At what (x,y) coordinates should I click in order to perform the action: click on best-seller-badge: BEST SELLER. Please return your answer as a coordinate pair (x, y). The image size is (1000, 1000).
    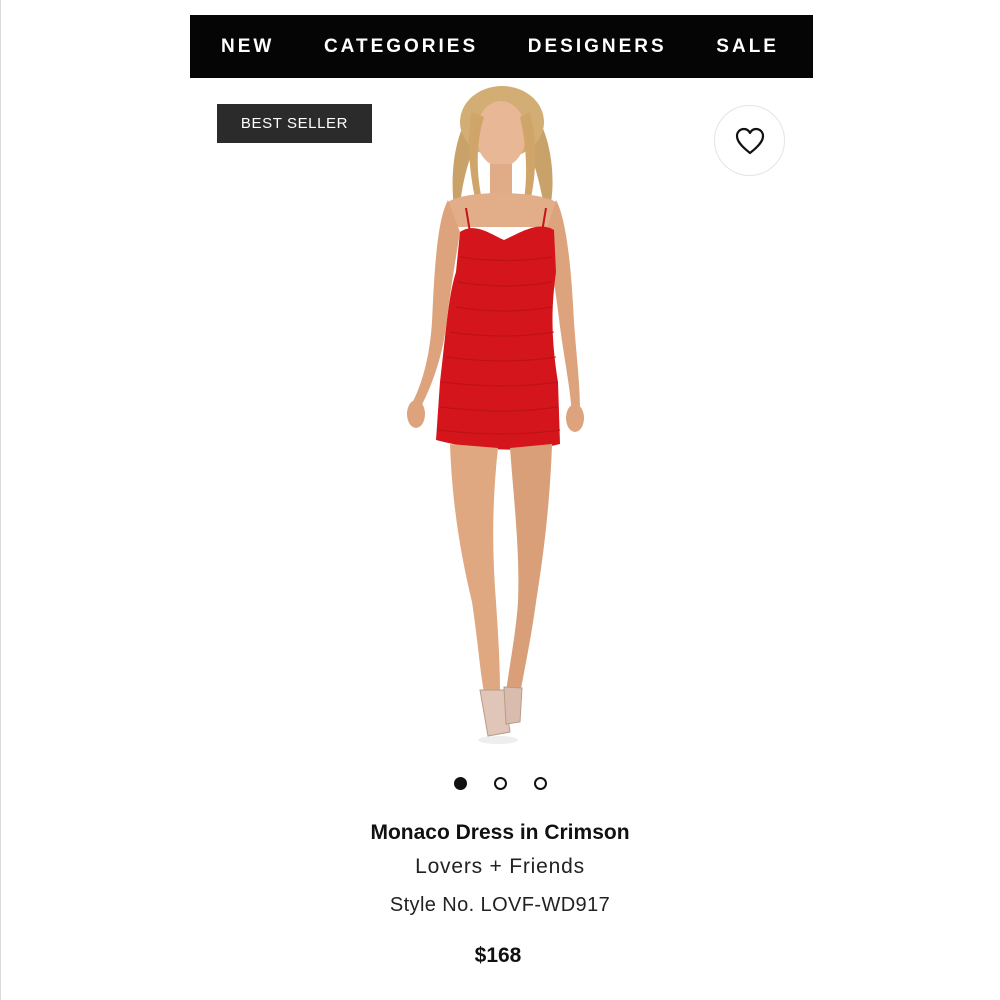
    Looking at the image, I should click on (294, 123).